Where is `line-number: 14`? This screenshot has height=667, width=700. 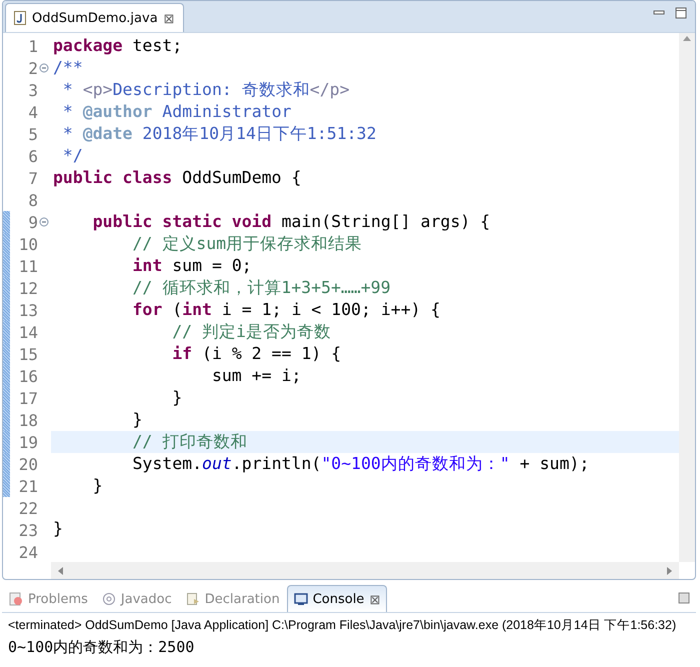
line-number: 14 is located at coordinates (28, 332).